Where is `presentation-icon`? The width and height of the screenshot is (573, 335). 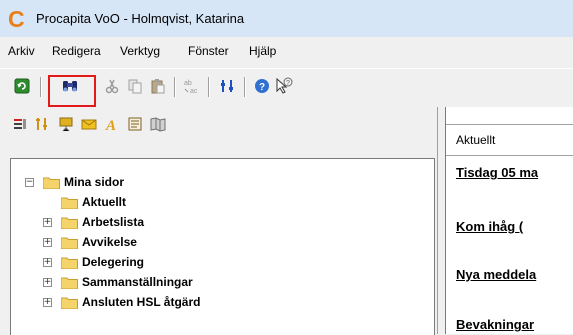
presentation-icon is located at coordinates (66, 124).